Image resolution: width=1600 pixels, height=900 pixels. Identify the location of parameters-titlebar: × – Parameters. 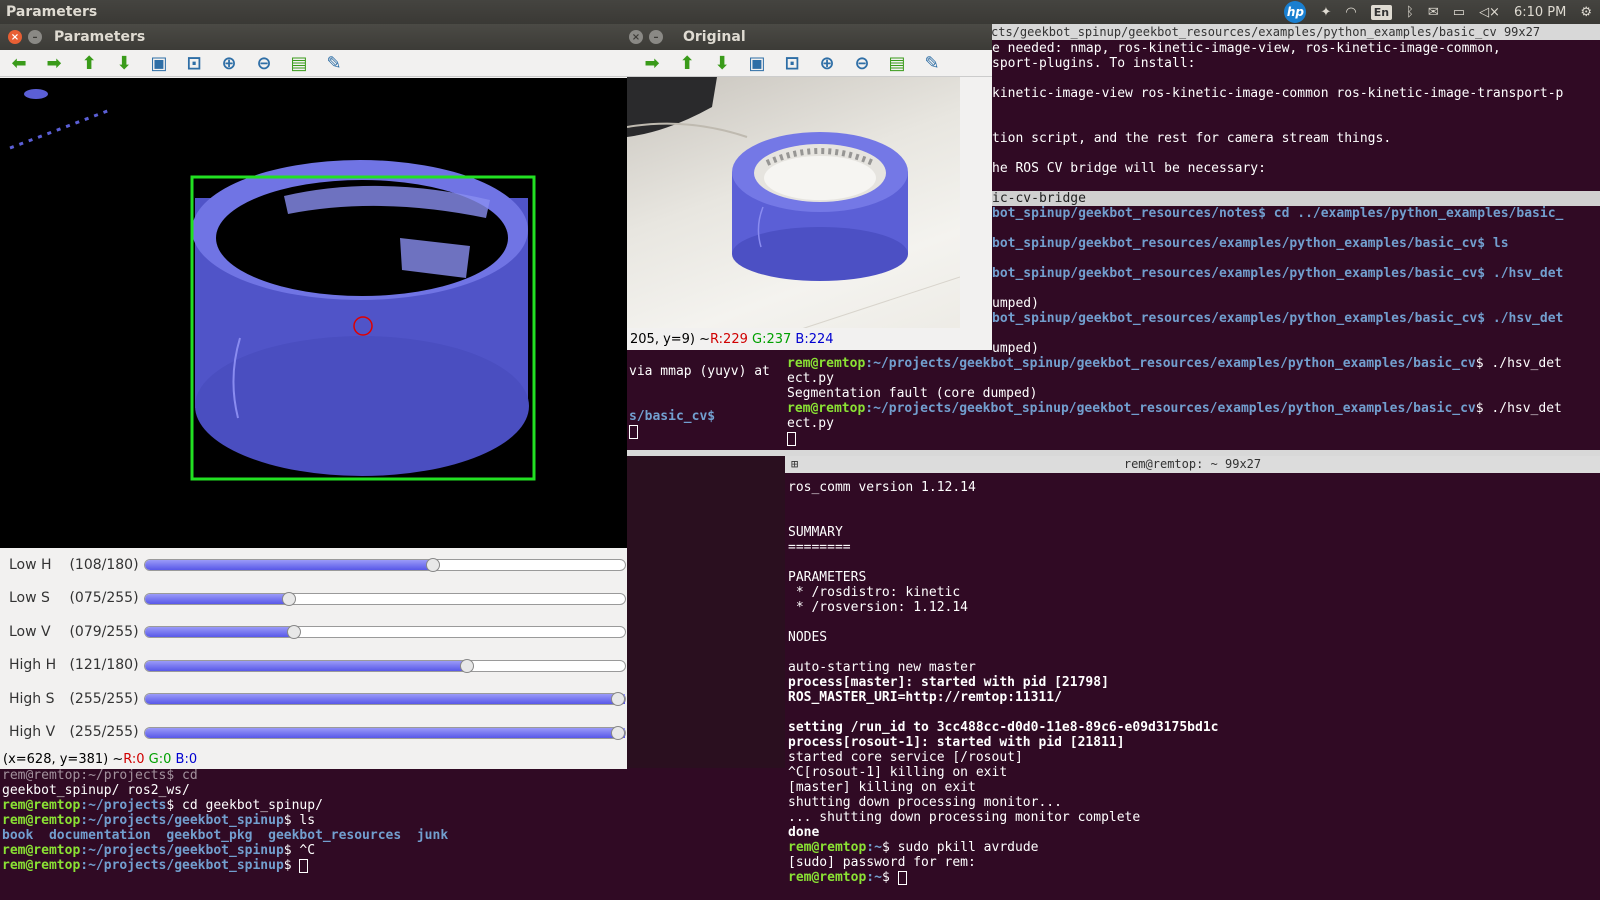
(313, 37).